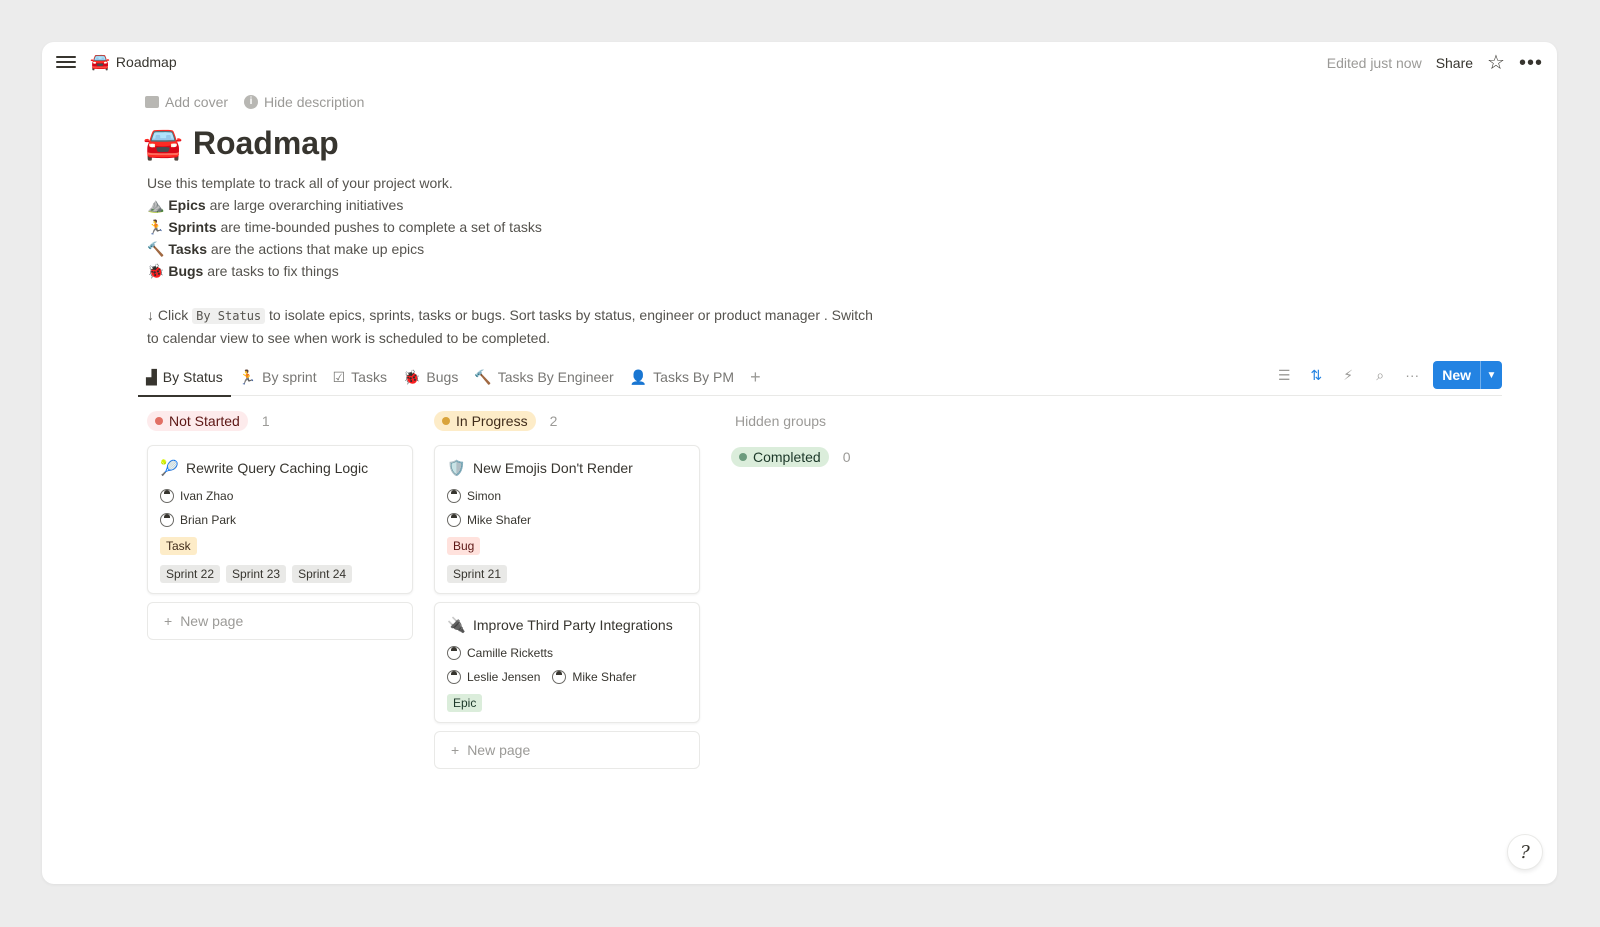 The height and width of the screenshot is (927, 1600). I want to click on column-count: 0, so click(846, 457).